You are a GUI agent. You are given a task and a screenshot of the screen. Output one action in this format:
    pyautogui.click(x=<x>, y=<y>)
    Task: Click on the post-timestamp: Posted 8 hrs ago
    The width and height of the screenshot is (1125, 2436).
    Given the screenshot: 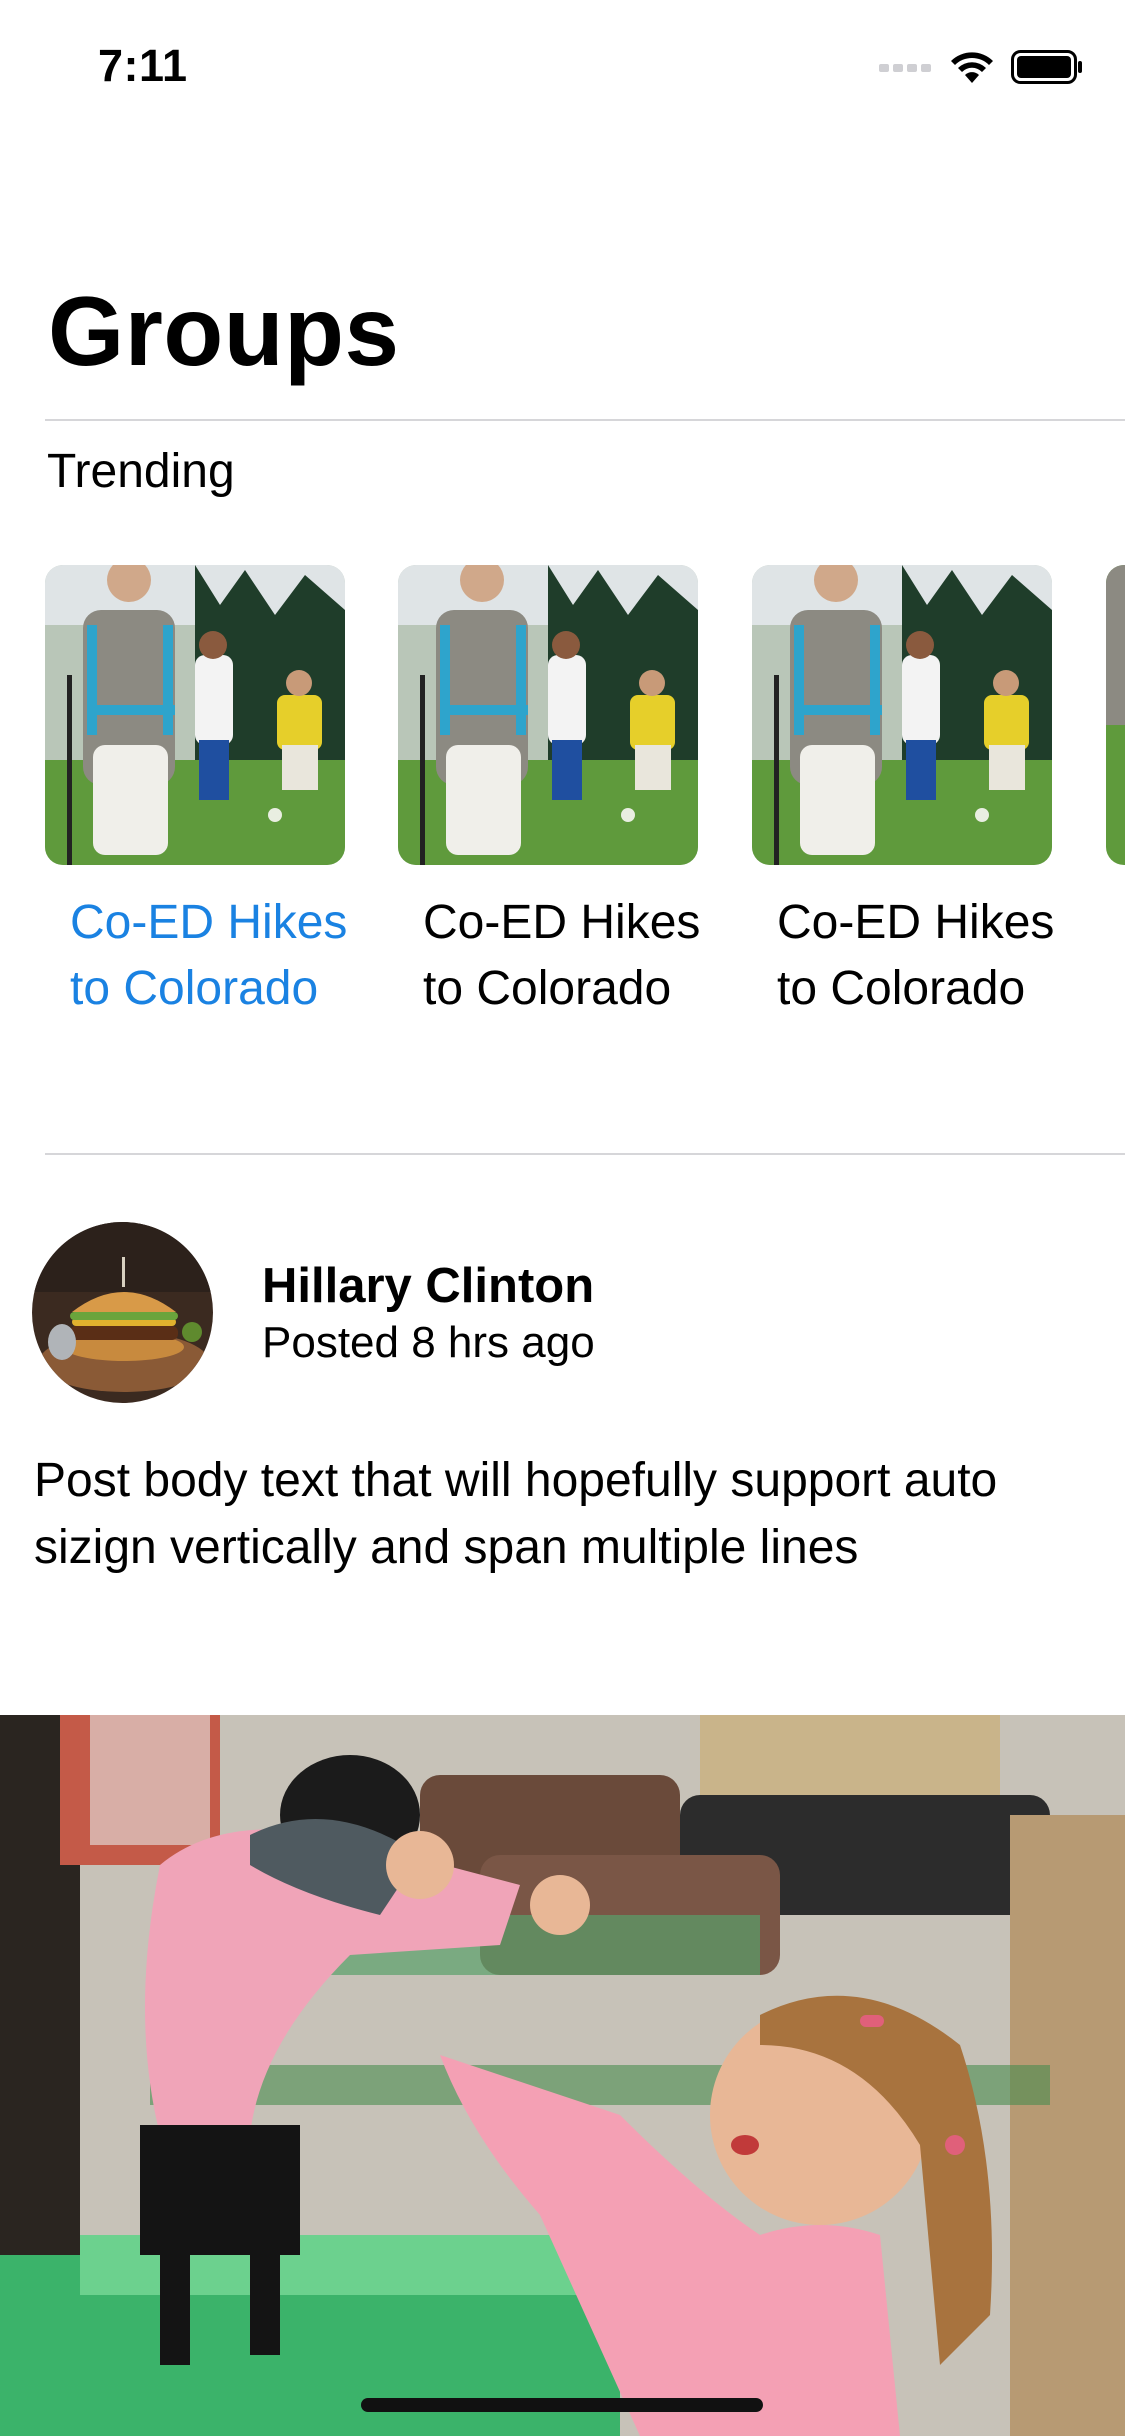 What is the action you would take?
    pyautogui.click(x=428, y=1342)
    